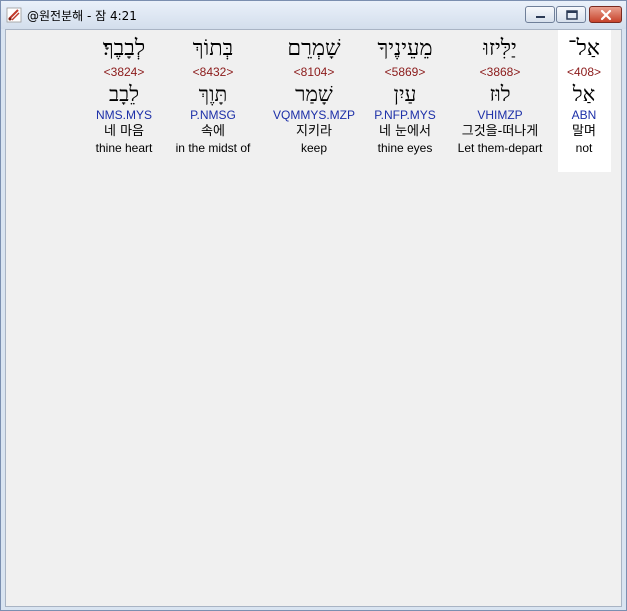 The width and height of the screenshot is (627, 611). Describe the element at coordinates (213, 131) in the screenshot. I see `korean-gloss: 속에` at that location.